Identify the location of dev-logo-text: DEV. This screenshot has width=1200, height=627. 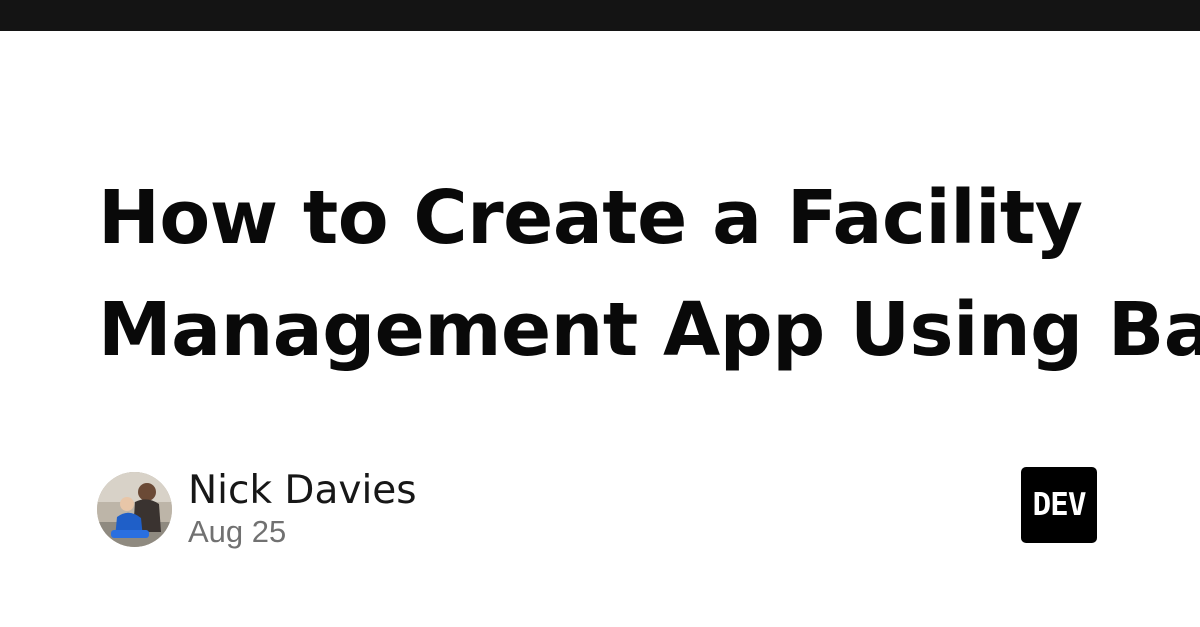
(1059, 504).